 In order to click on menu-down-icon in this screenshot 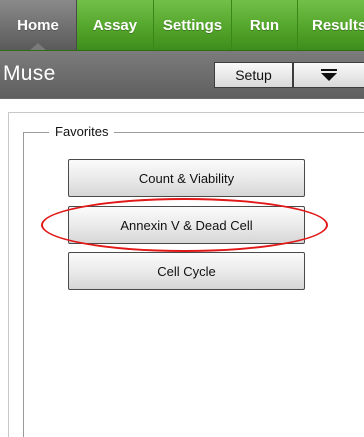, I will do `click(329, 75)`.